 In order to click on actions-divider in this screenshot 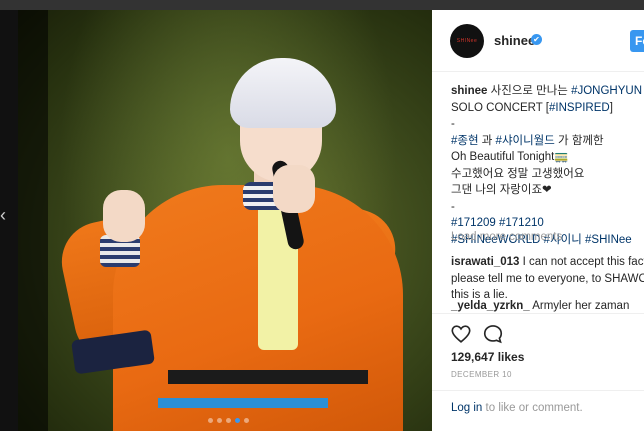, I will do `click(538, 313)`.